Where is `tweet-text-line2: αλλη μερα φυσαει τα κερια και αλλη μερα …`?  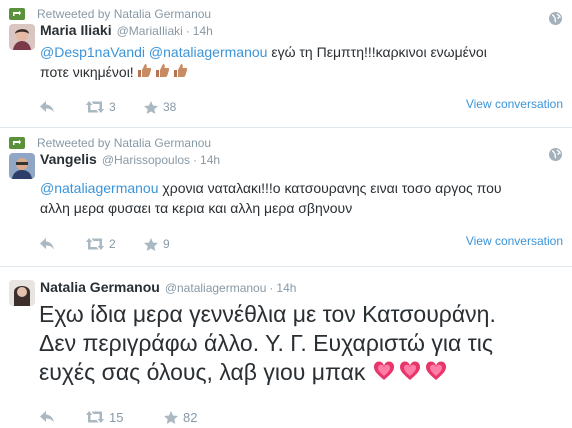 tweet-text-line2: αλλη μερα φυσαει τα κερια και αλλη μερα … is located at coordinates (196, 208).